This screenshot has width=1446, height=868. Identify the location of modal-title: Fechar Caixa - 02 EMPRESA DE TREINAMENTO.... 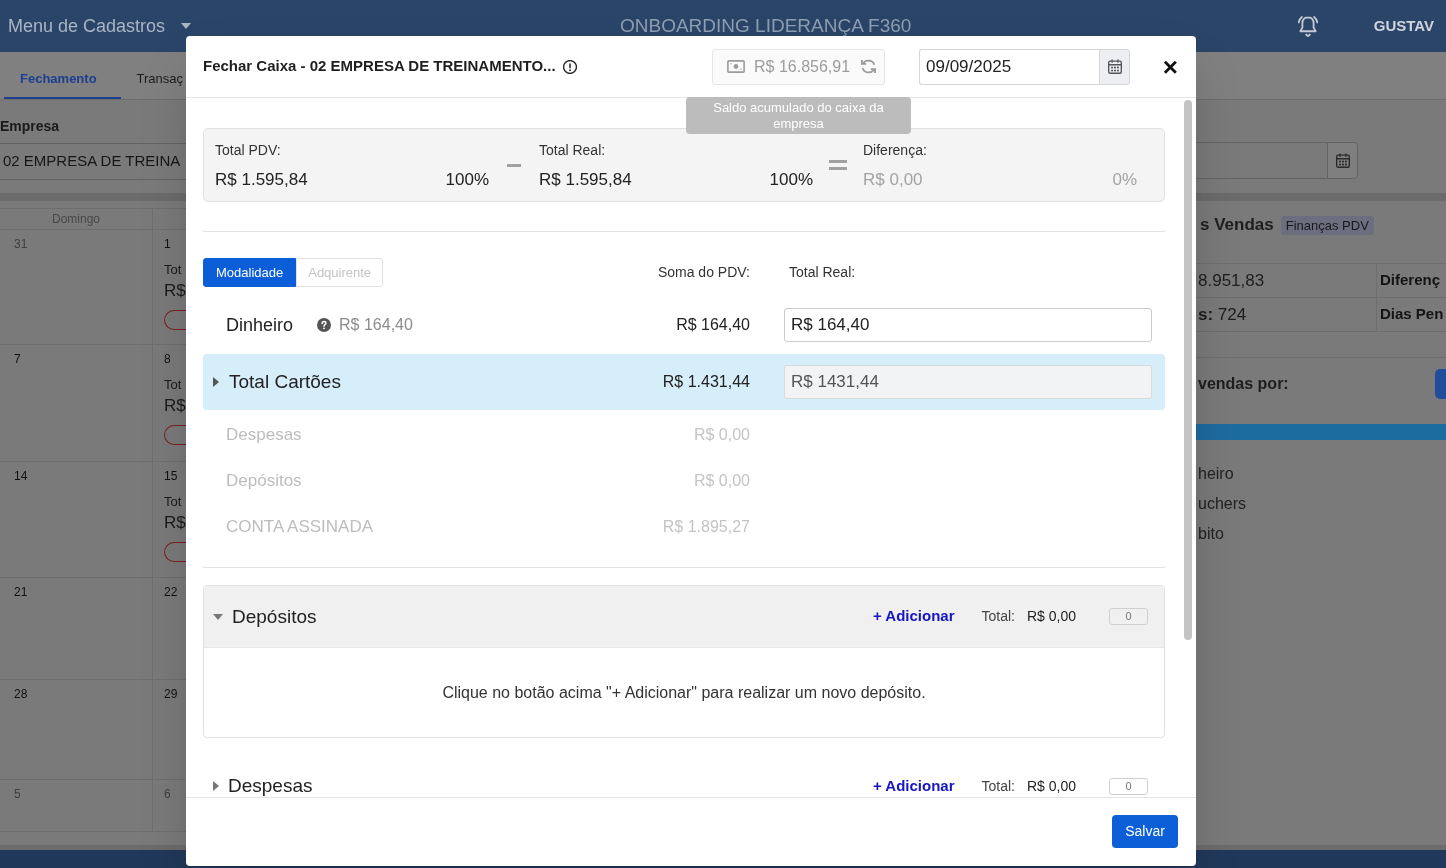
(379, 66).